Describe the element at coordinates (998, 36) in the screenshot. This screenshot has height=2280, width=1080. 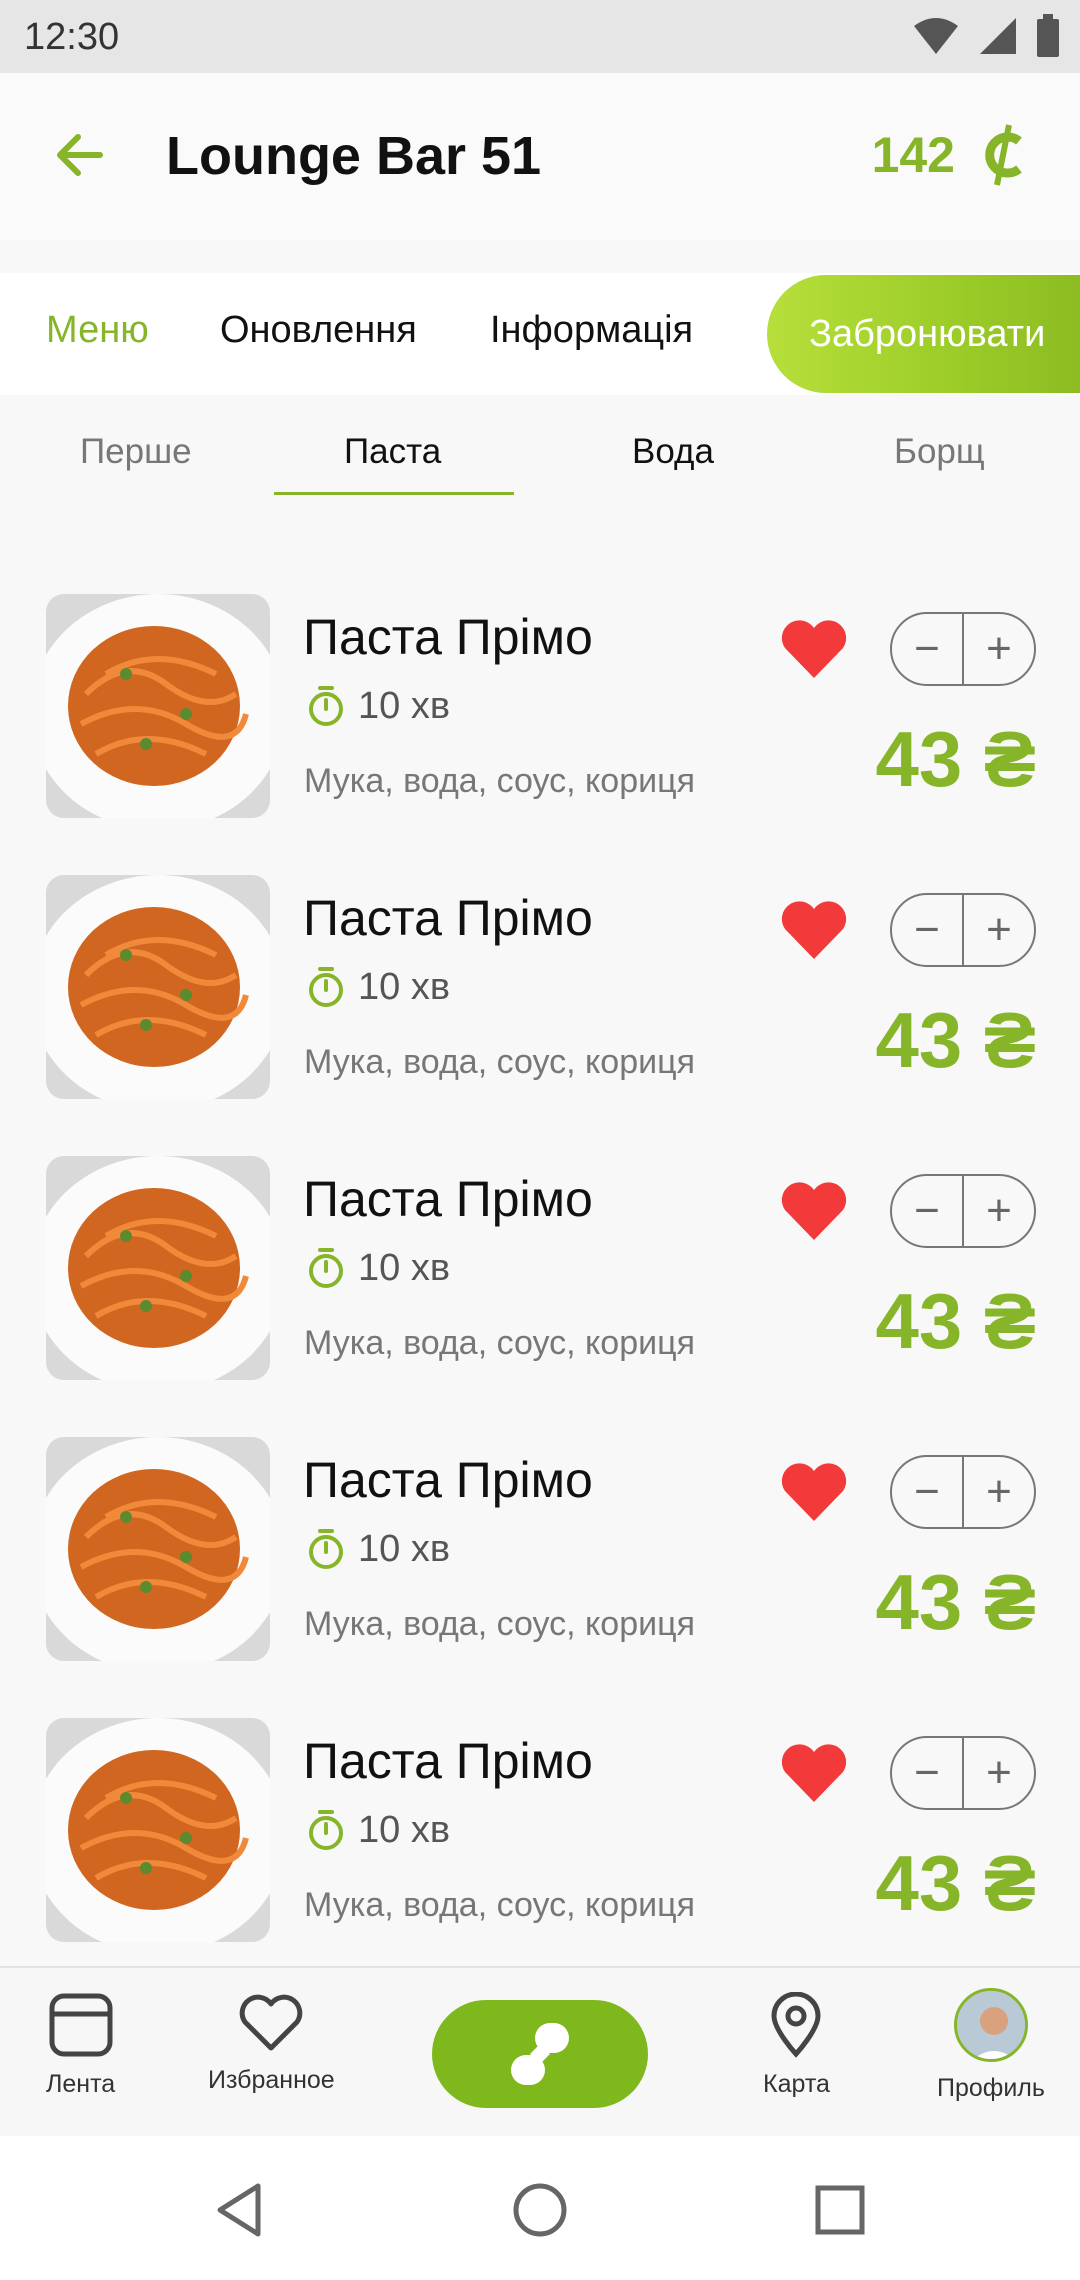
I see `signal-icon` at that location.